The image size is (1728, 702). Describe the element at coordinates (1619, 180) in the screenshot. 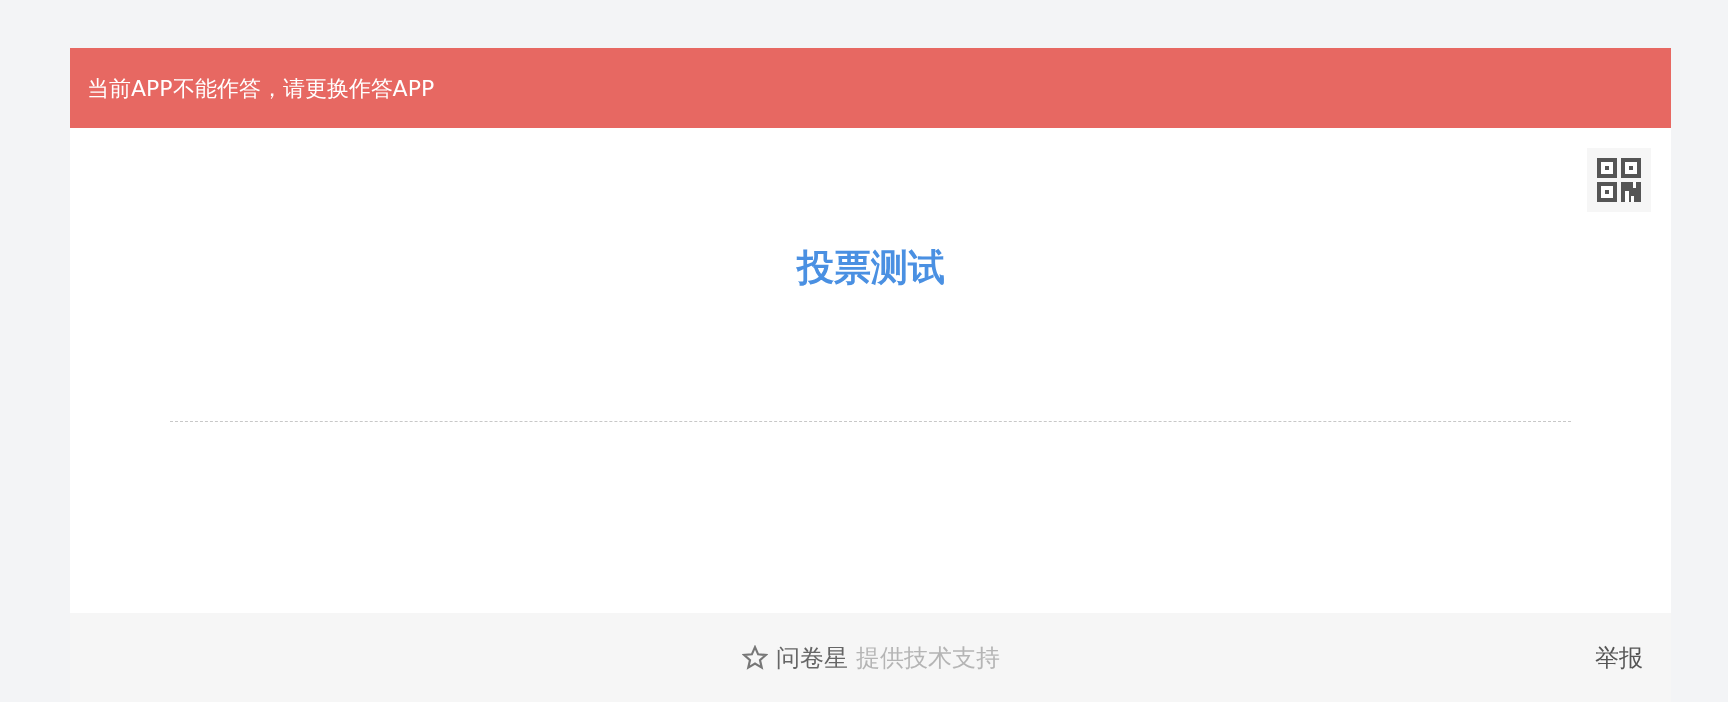

I see `qr-code-icon` at that location.